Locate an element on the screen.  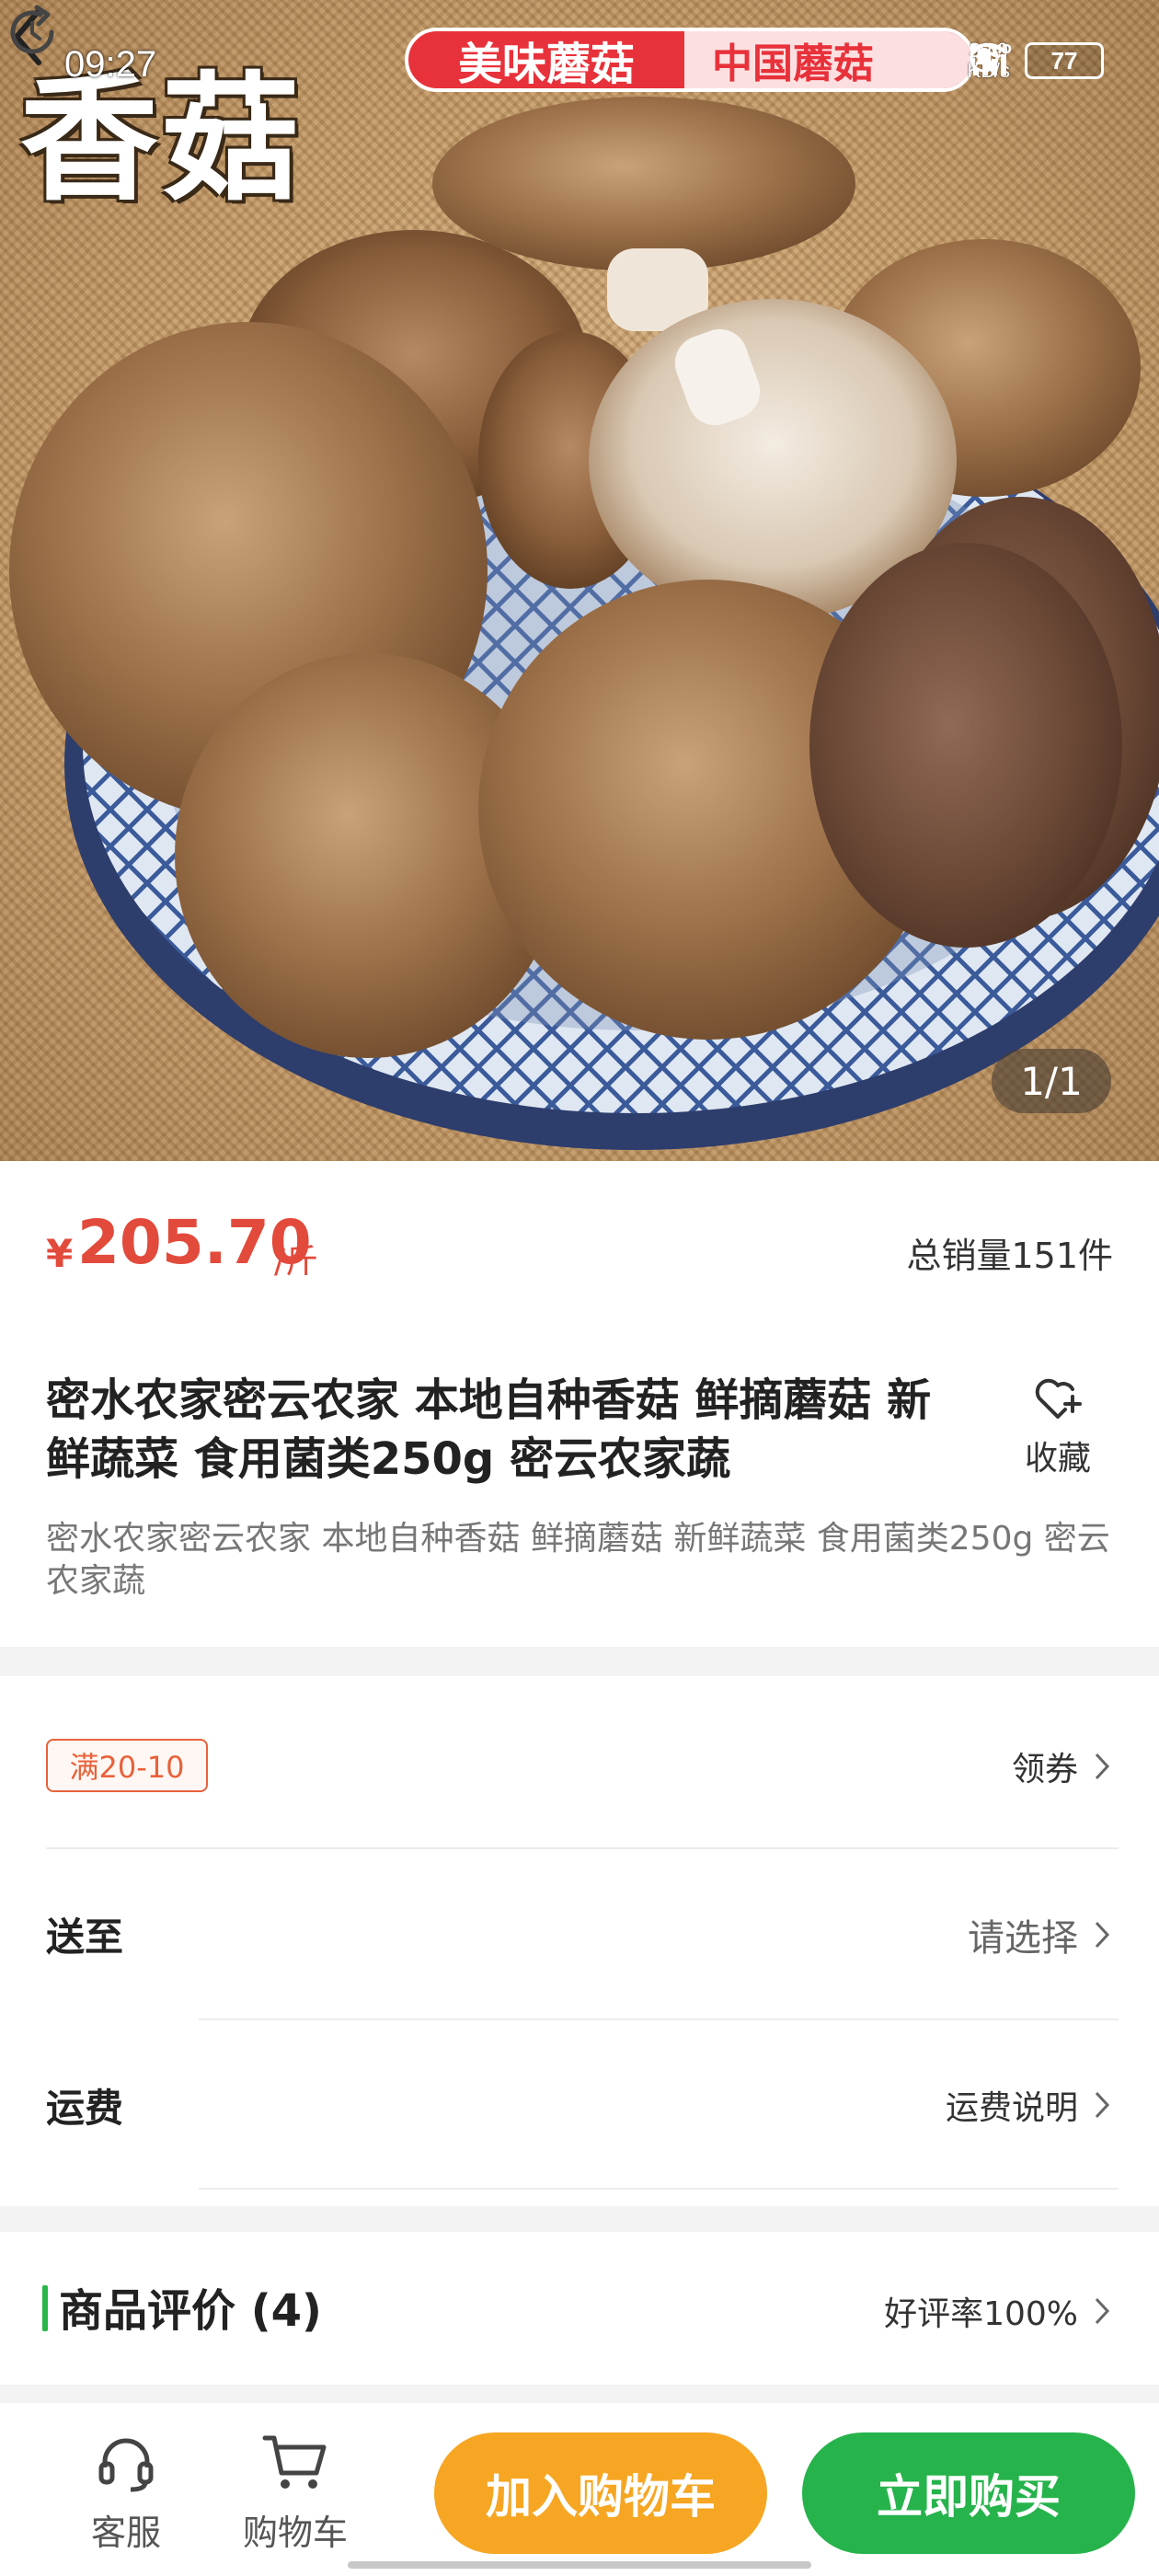
product-subtitle: 密水农家密云农家 本地自种香菇 鲜摘蘑菇 新鲜蔬菜 食用菌类250g 密云农家蔬 is located at coordinates (578, 1560).